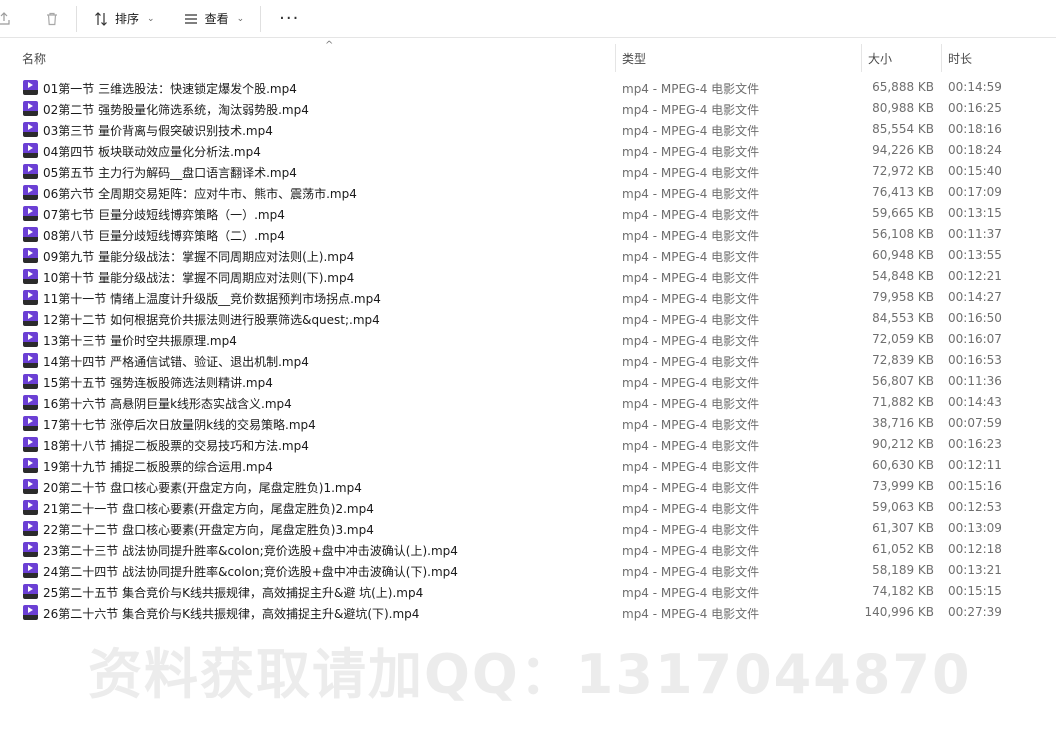 The height and width of the screenshot is (733, 1056). I want to click on column-header-size: 大小, so click(901, 58).